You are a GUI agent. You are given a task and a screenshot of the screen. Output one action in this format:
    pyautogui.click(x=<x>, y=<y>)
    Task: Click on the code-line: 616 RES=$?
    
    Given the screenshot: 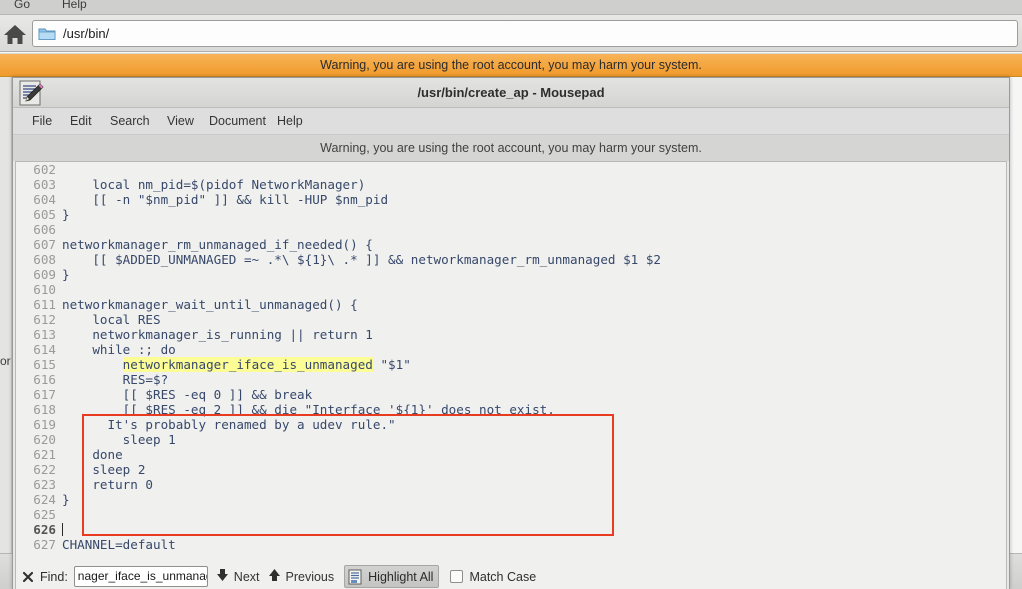 What is the action you would take?
    pyautogui.click(x=511, y=379)
    